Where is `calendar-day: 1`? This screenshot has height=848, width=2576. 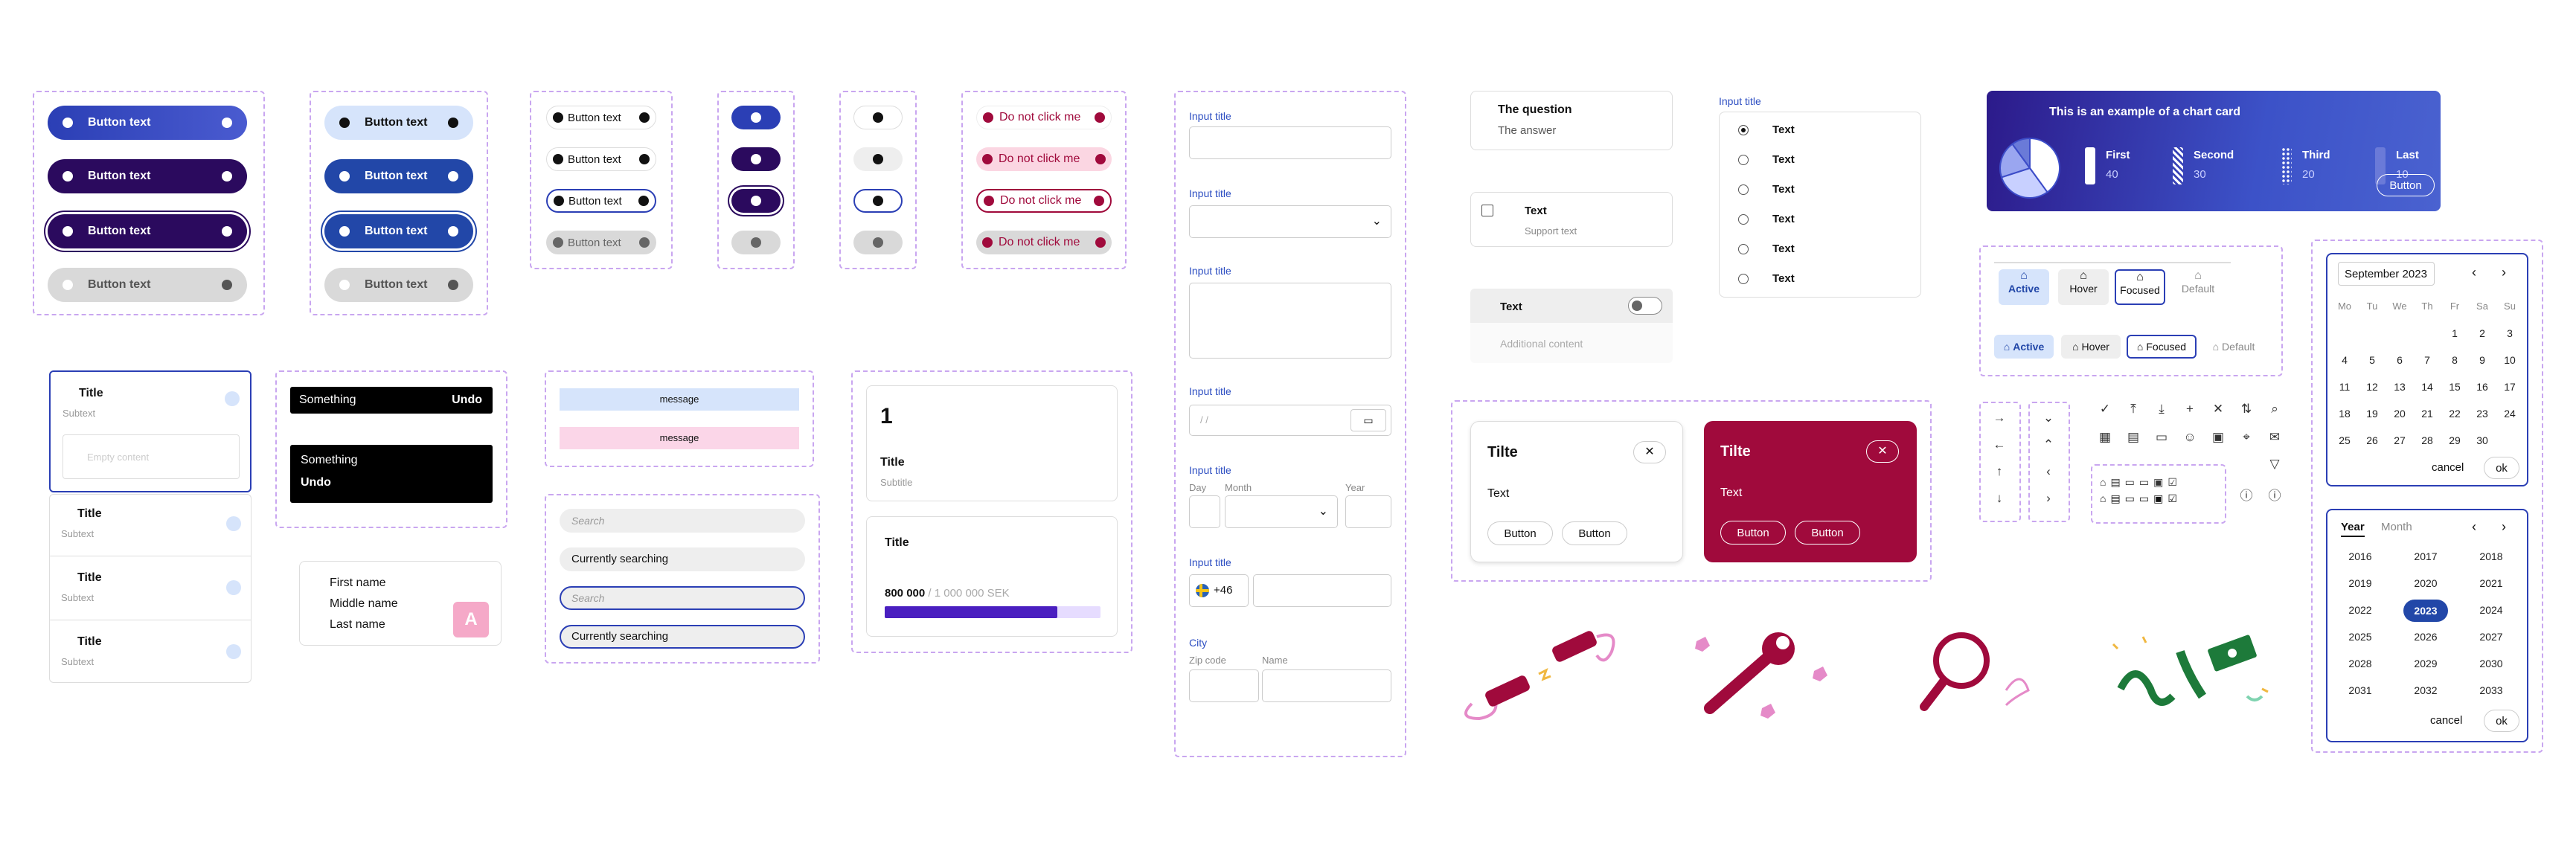
calendar-day: 1 is located at coordinates (2454, 333).